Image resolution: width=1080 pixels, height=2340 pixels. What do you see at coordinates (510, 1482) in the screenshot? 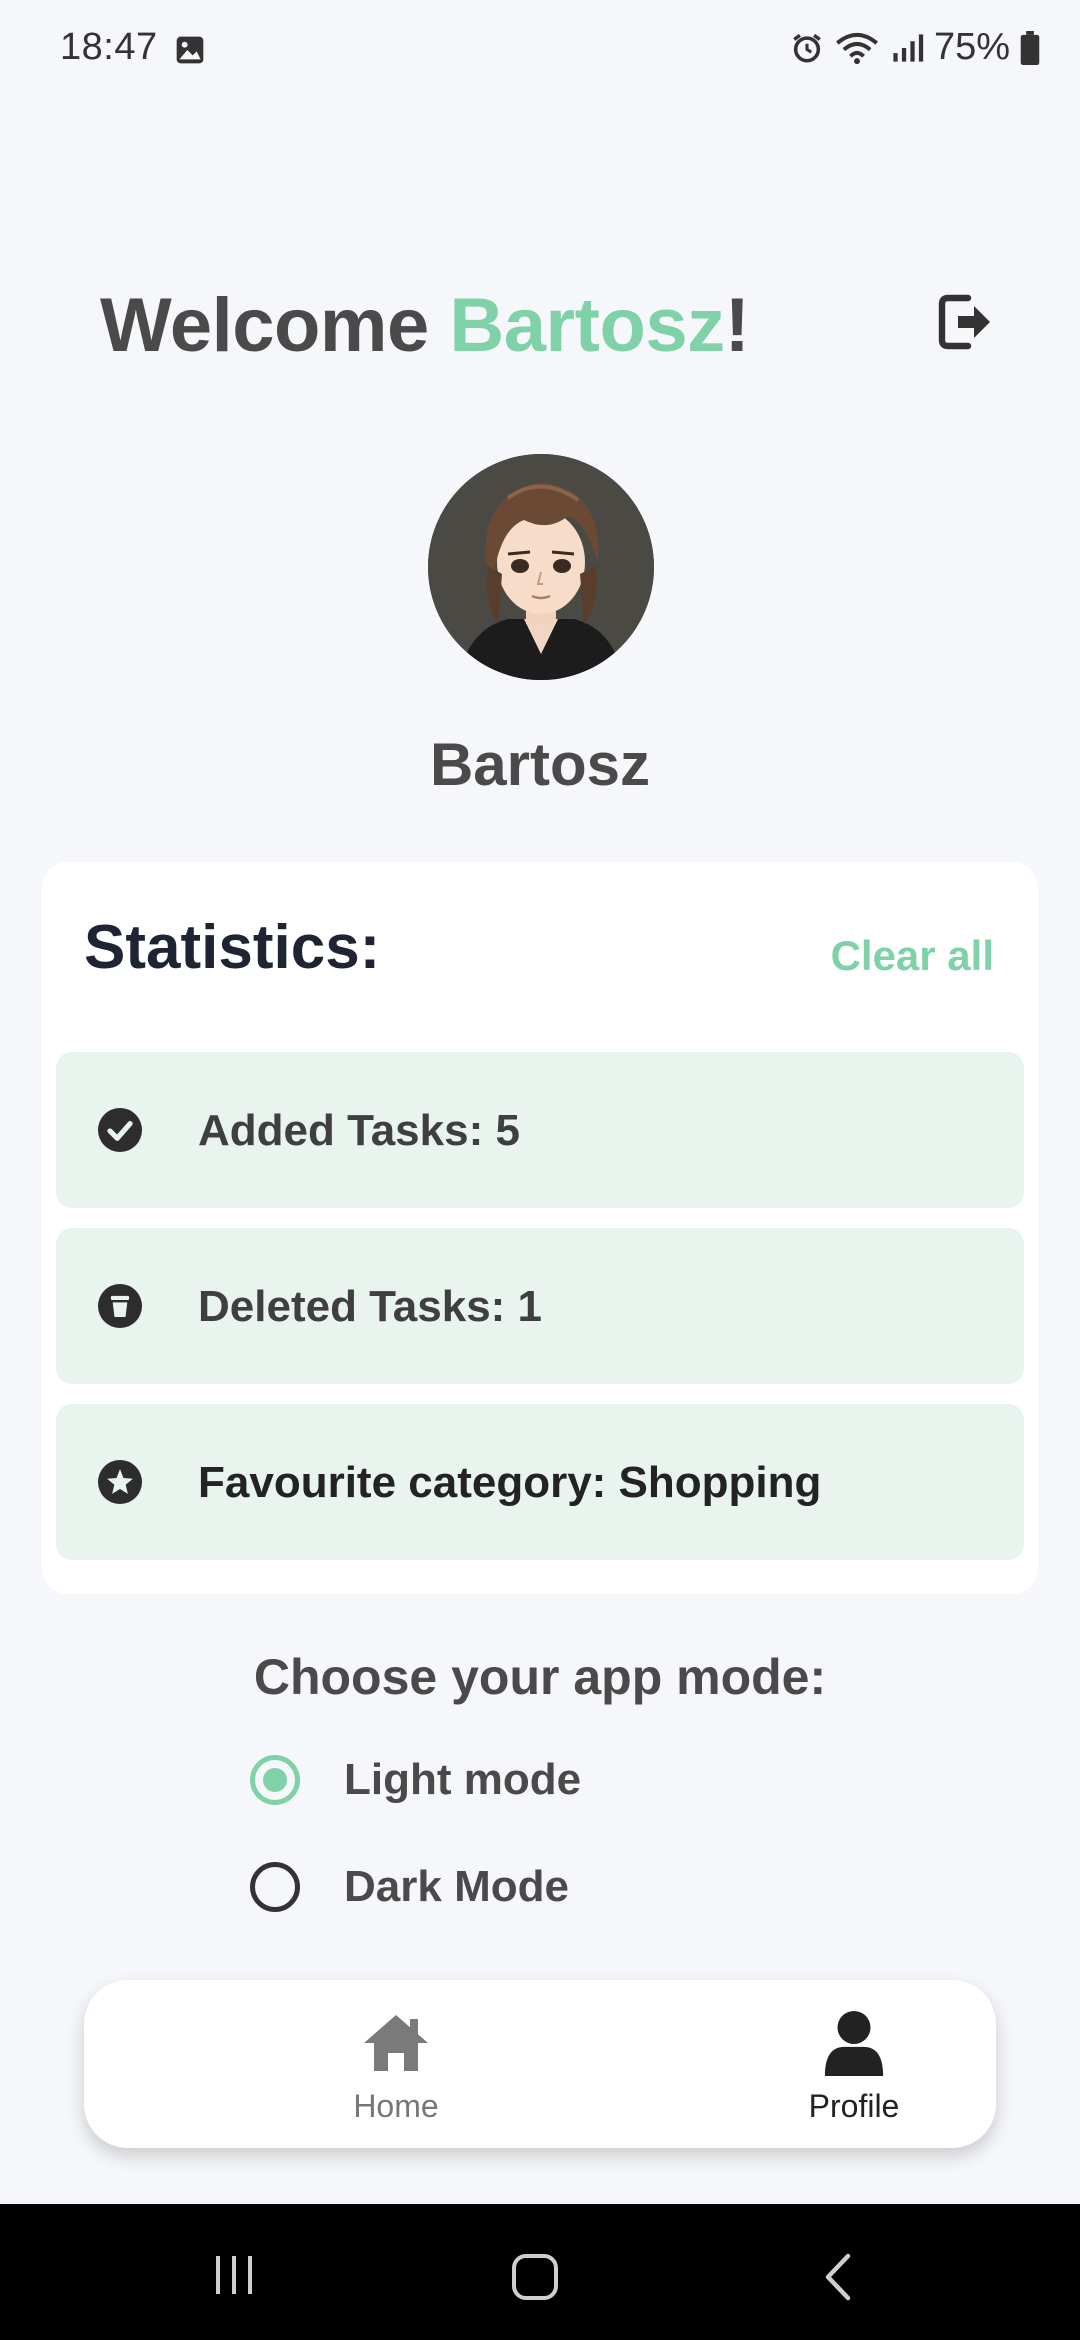
I see `stat-label: Favourite category: Shopping` at bounding box center [510, 1482].